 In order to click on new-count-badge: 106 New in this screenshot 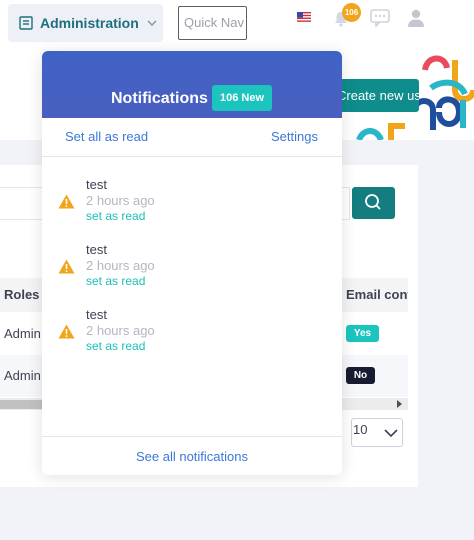, I will do `click(242, 98)`.